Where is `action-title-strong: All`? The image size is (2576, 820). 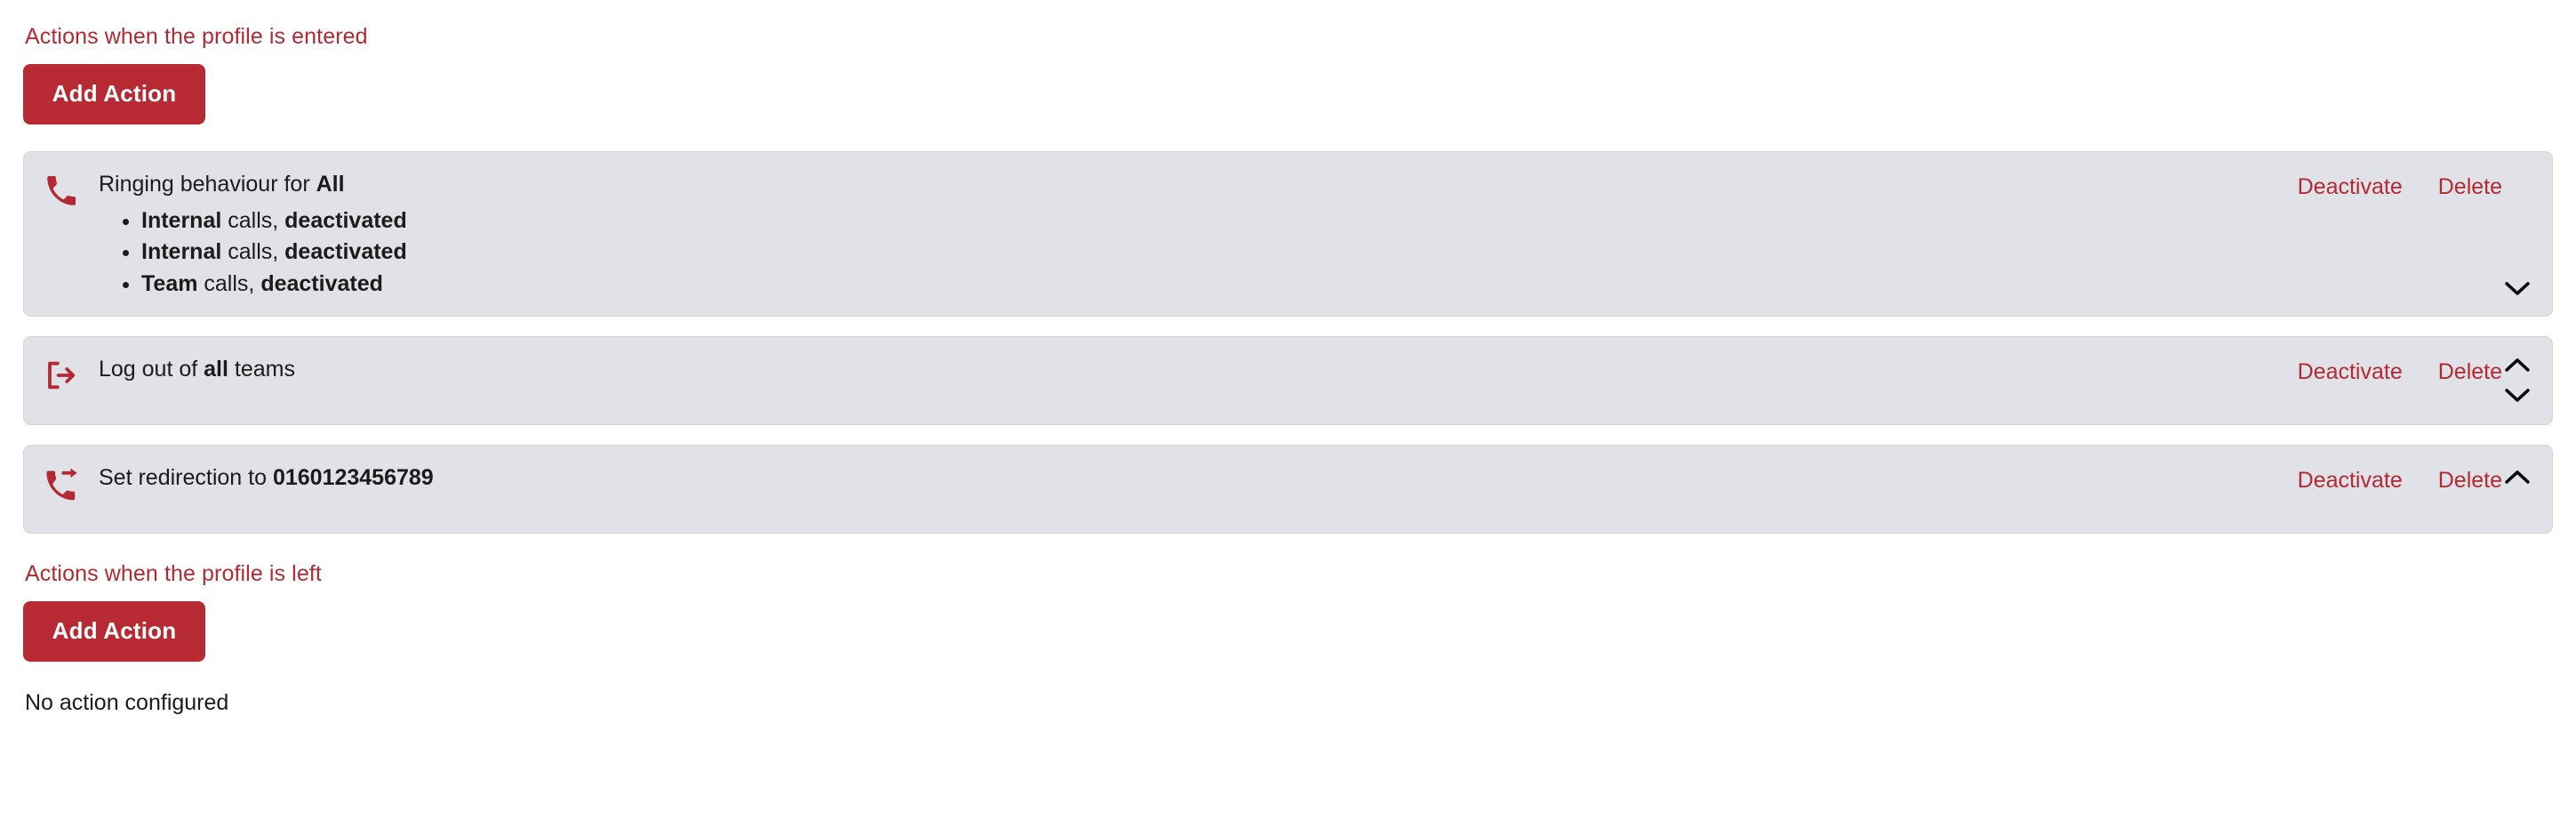
action-title-strong: All is located at coordinates (330, 184).